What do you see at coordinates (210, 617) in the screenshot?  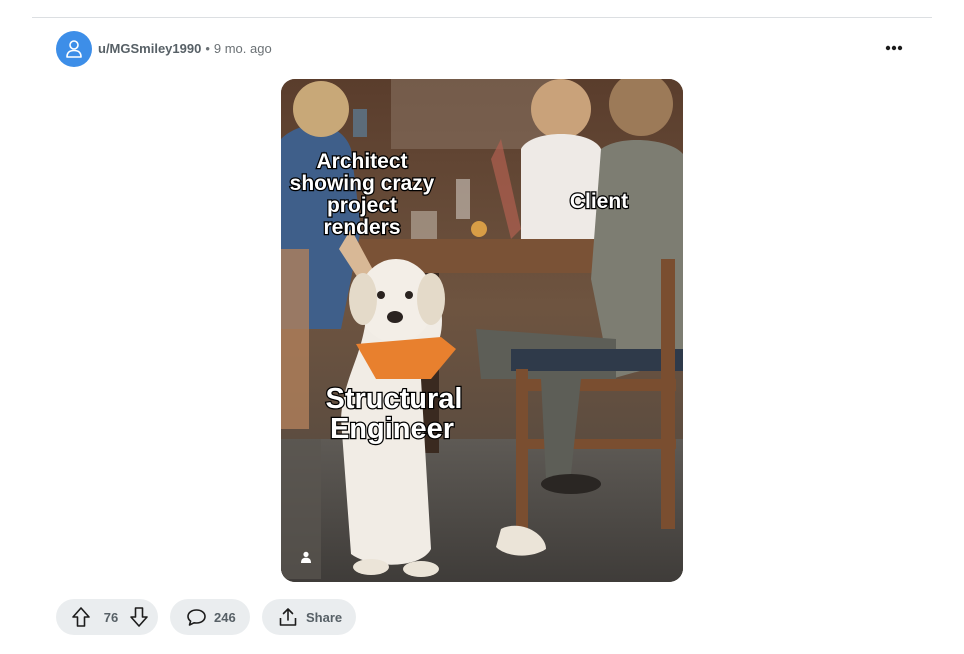 I see `comments-button: 246` at bounding box center [210, 617].